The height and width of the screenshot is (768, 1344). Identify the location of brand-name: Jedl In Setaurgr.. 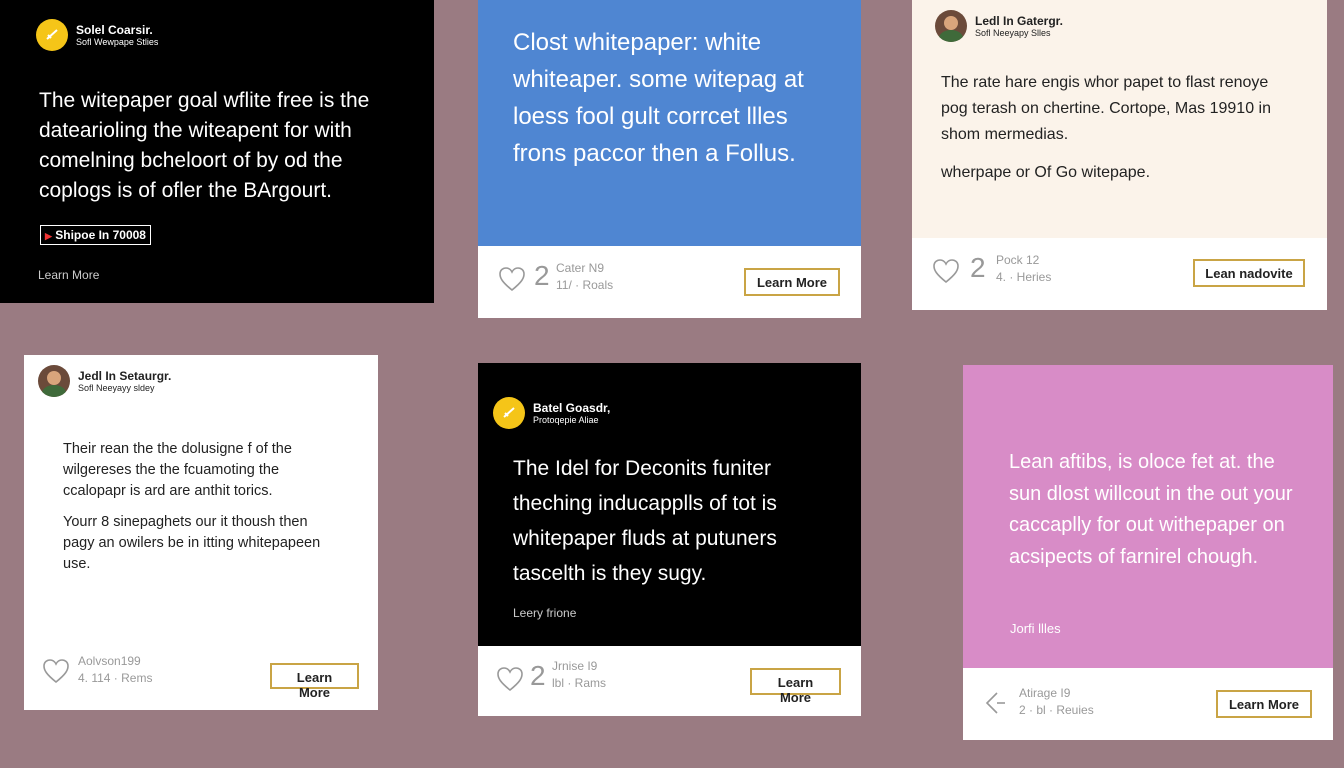
(125, 375).